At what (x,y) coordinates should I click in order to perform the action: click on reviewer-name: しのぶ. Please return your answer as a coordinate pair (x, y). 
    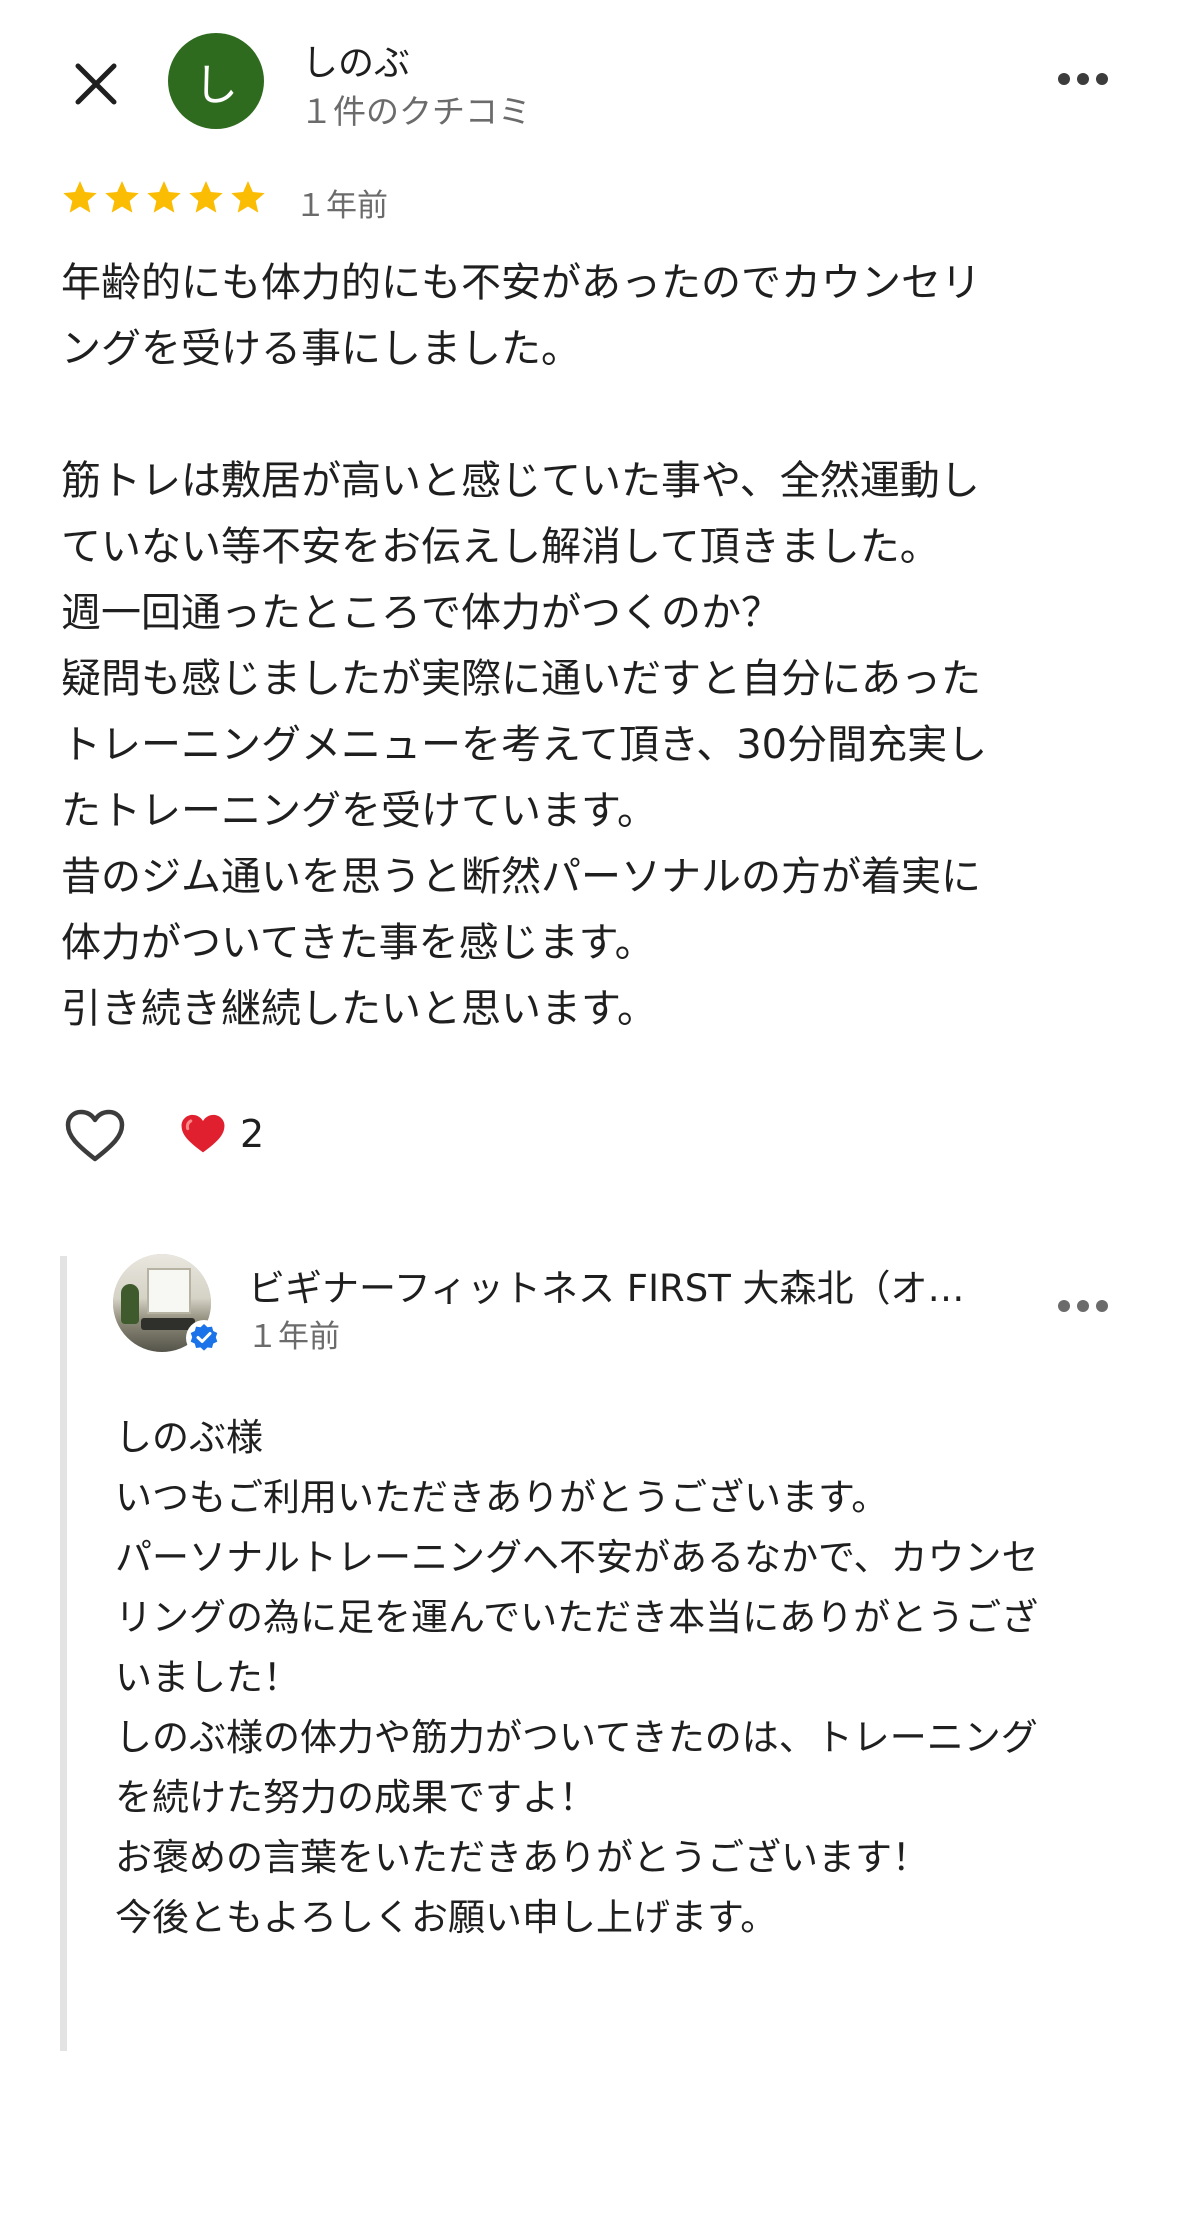
    Looking at the image, I should click on (356, 60).